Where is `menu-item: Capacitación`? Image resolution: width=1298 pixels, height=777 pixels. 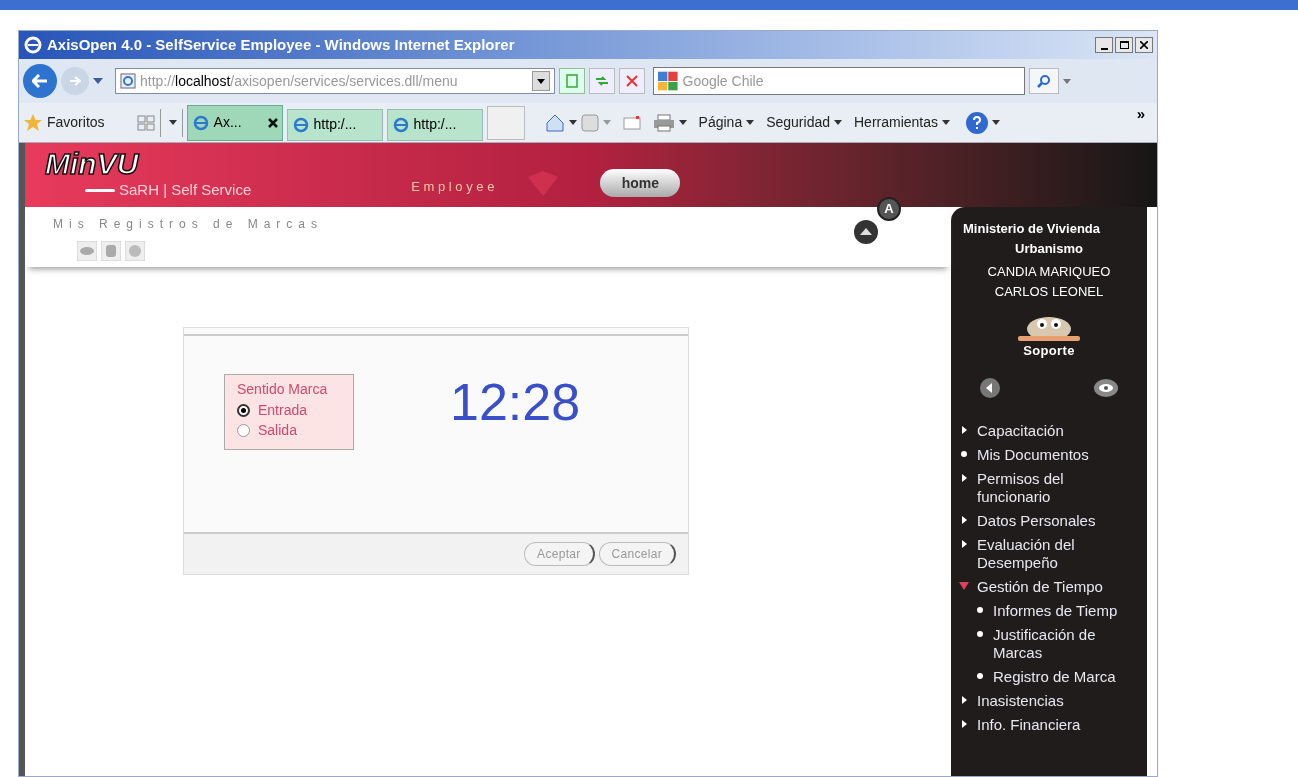
menu-item: Capacitación is located at coordinates (1020, 430).